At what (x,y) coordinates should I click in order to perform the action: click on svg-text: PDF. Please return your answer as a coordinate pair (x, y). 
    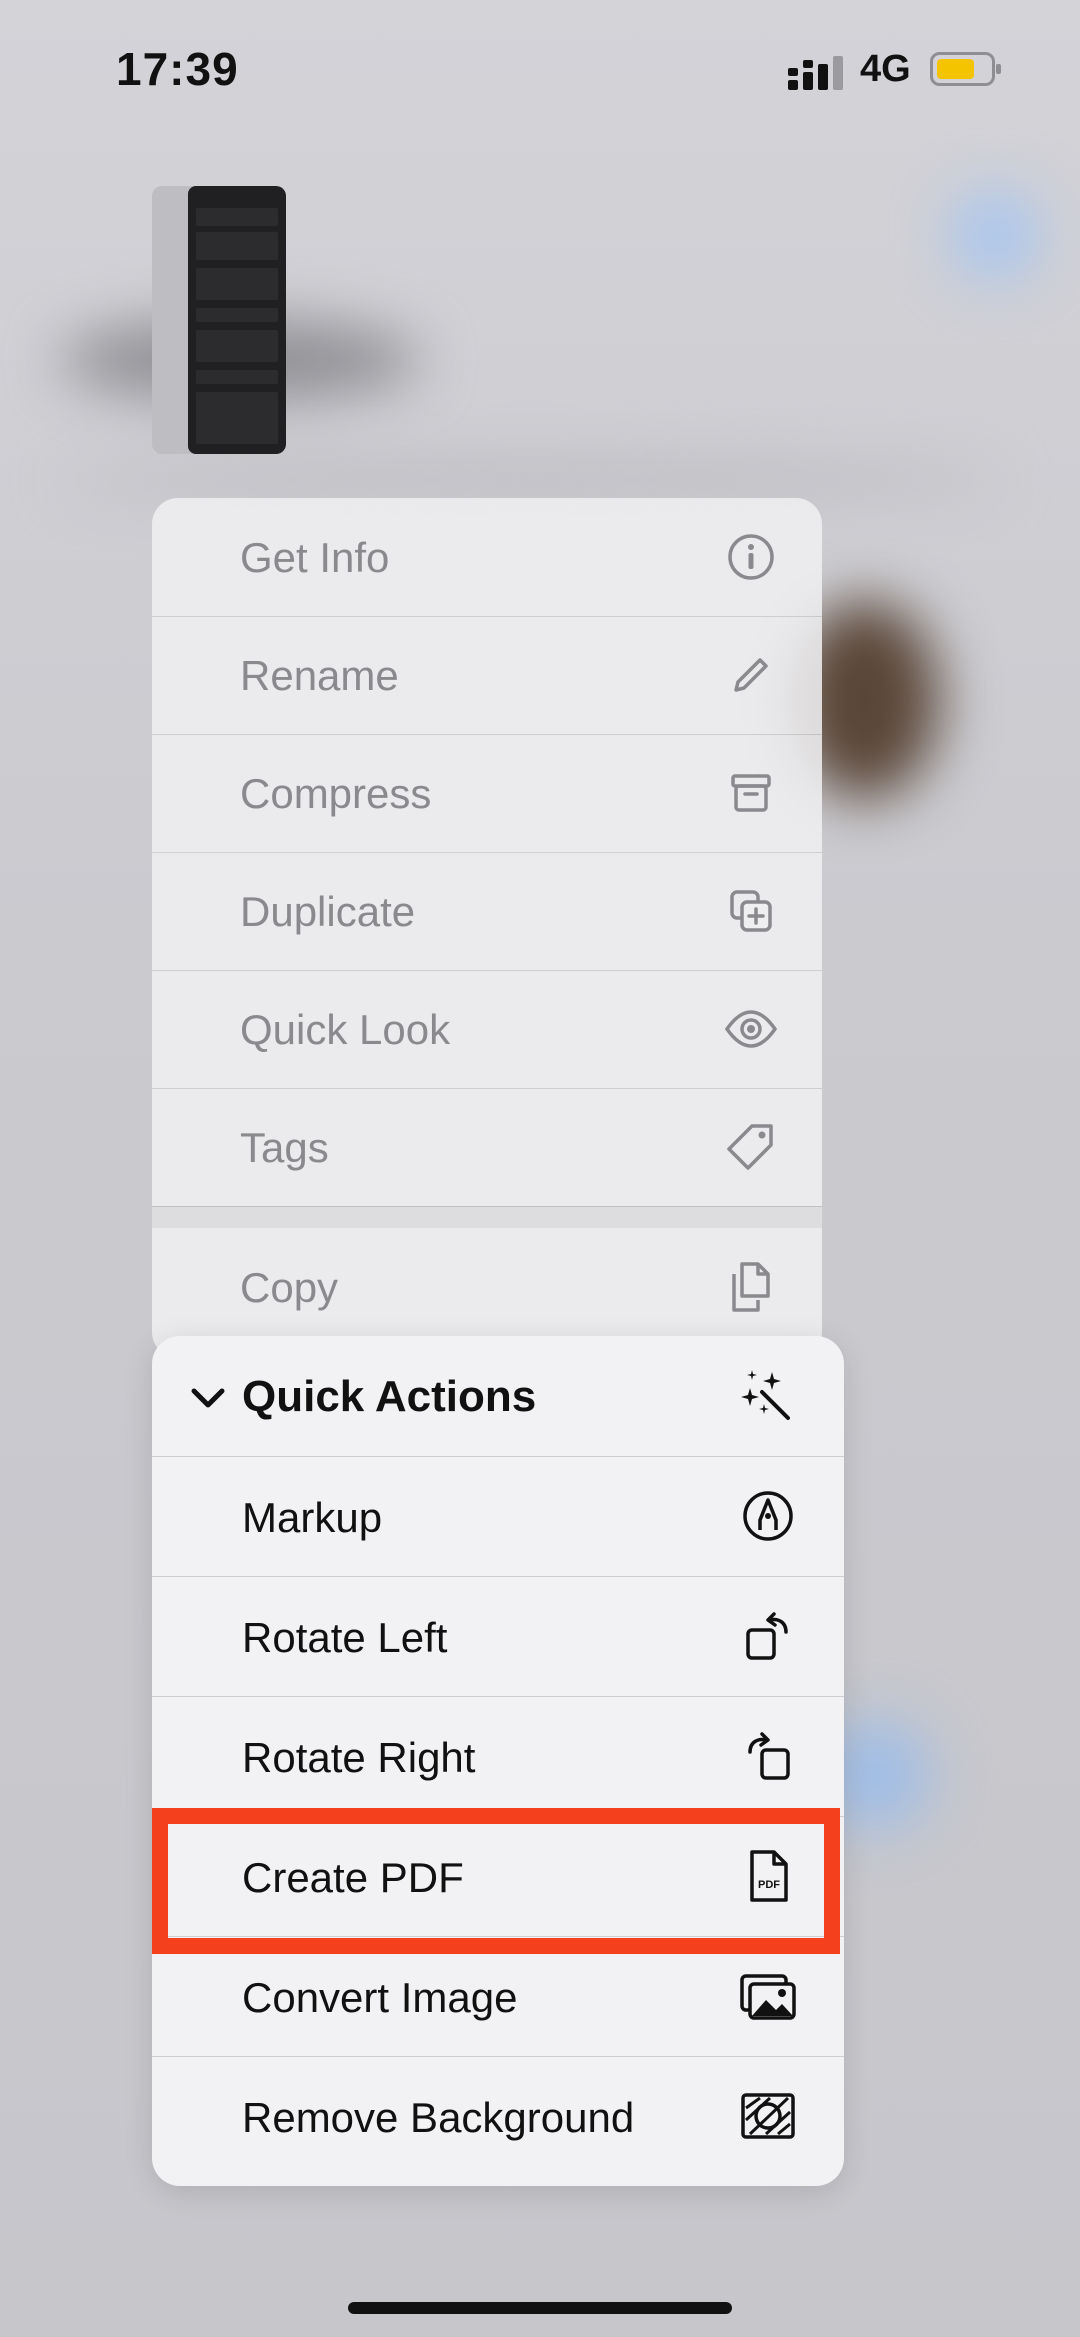
    Looking at the image, I should click on (769, 1885).